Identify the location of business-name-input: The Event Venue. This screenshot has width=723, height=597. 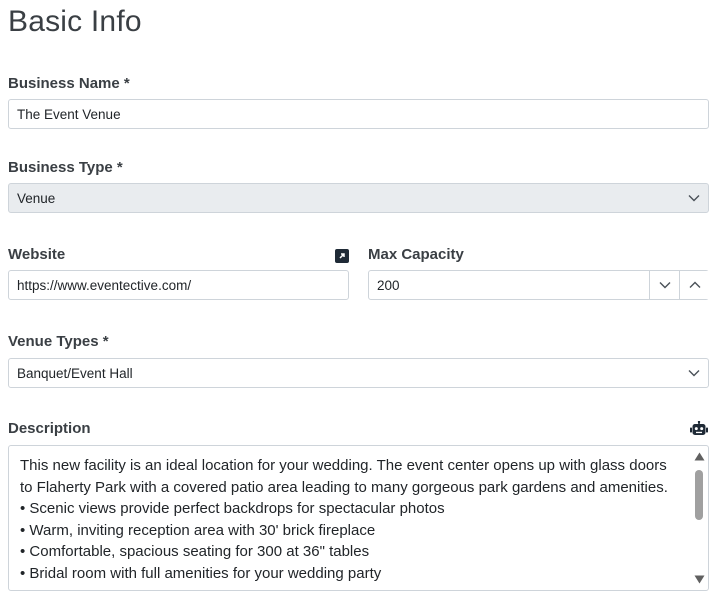
(358, 114).